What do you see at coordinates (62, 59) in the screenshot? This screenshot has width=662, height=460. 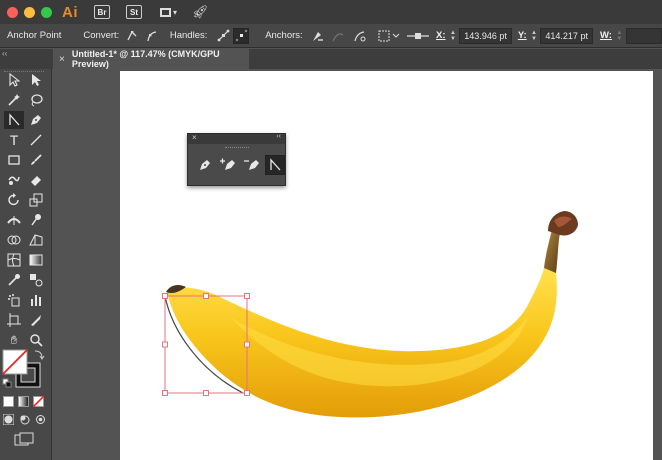 I see `close-tab-icon: ×` at bounding box center [62, 59].